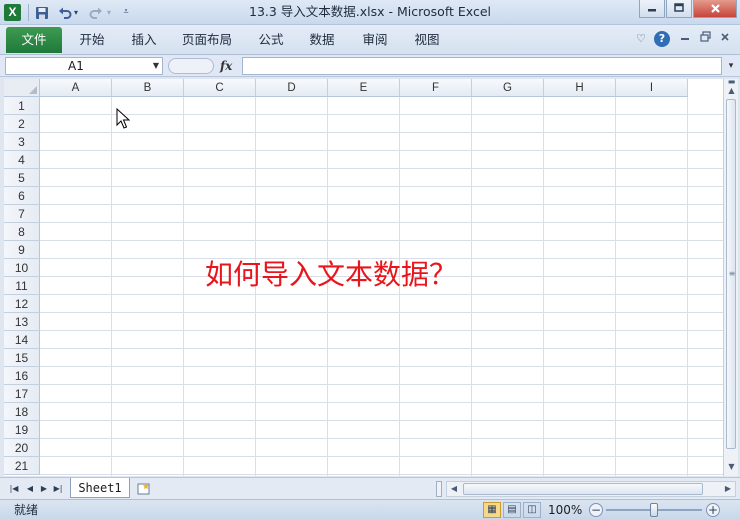 Image resolution: width=740 pixels, height=520 pixels. I want to click on row-header: 20, so click(22, 448).